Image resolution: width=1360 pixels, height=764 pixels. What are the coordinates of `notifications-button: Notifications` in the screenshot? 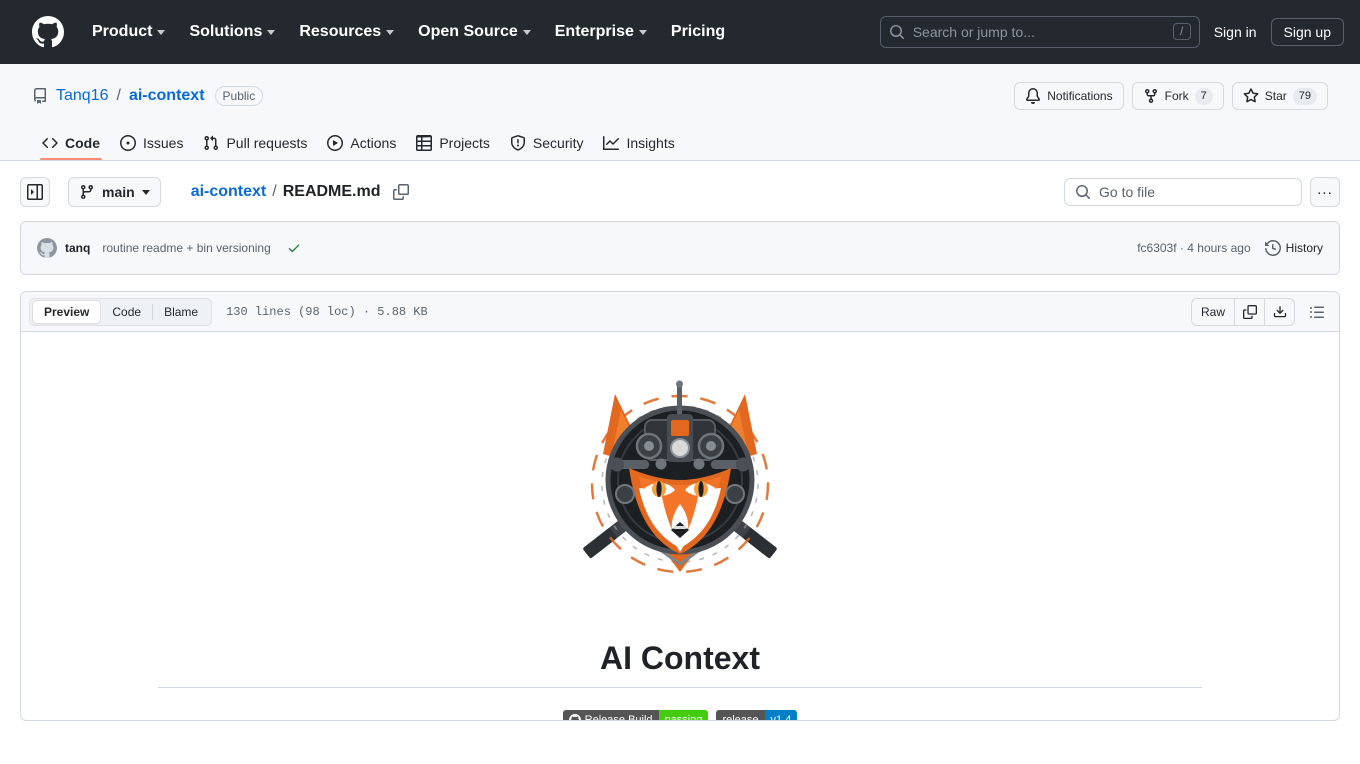 It's located at (1069, 96).